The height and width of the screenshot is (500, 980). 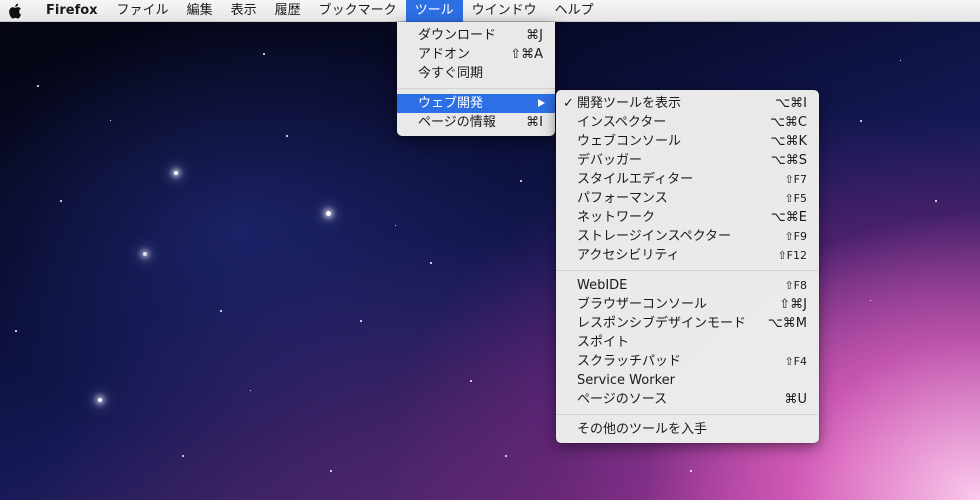 What do you see at coordinates (795, 236) in the screenshot?
I see `menu-item-shortcut: ⇧F9` at bounding box center [795, 236].